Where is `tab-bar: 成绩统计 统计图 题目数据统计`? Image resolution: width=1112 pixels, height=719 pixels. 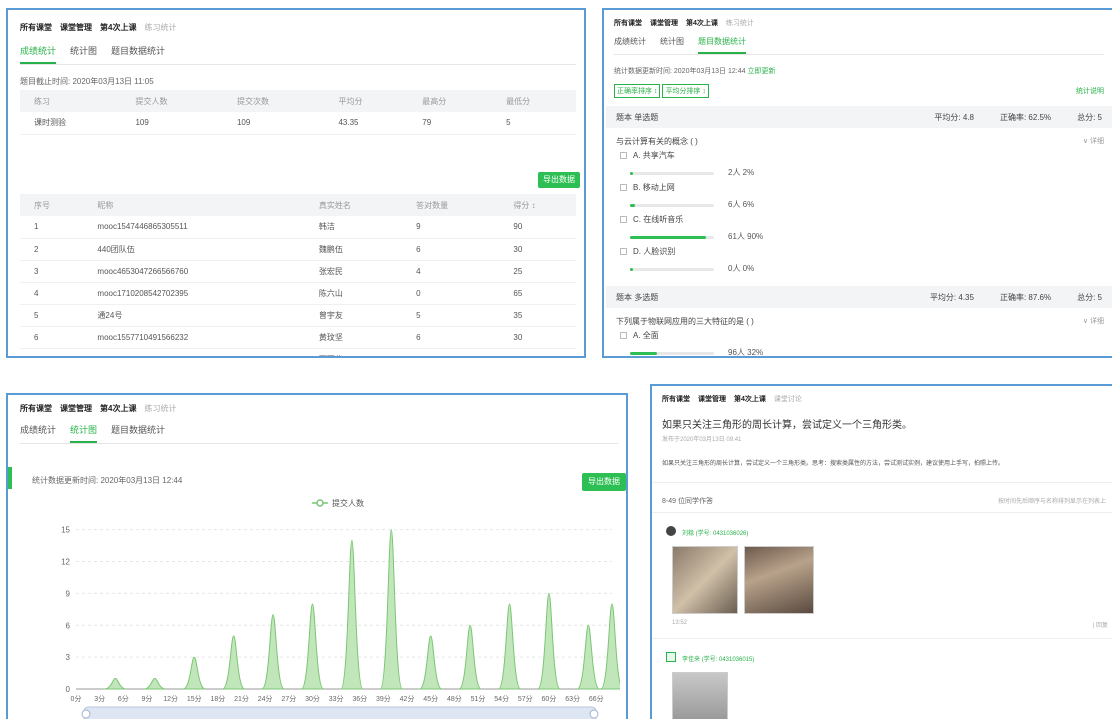
tab-bar: 成绩统计 统计图 题目数据统计 is located at coordinates (298, 54).